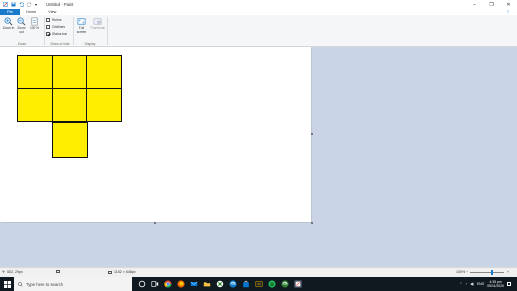  What do you see at coordinates (81, 21) in the screenshot?
I see `full-screen-icon` at bounding box center [81, 21].